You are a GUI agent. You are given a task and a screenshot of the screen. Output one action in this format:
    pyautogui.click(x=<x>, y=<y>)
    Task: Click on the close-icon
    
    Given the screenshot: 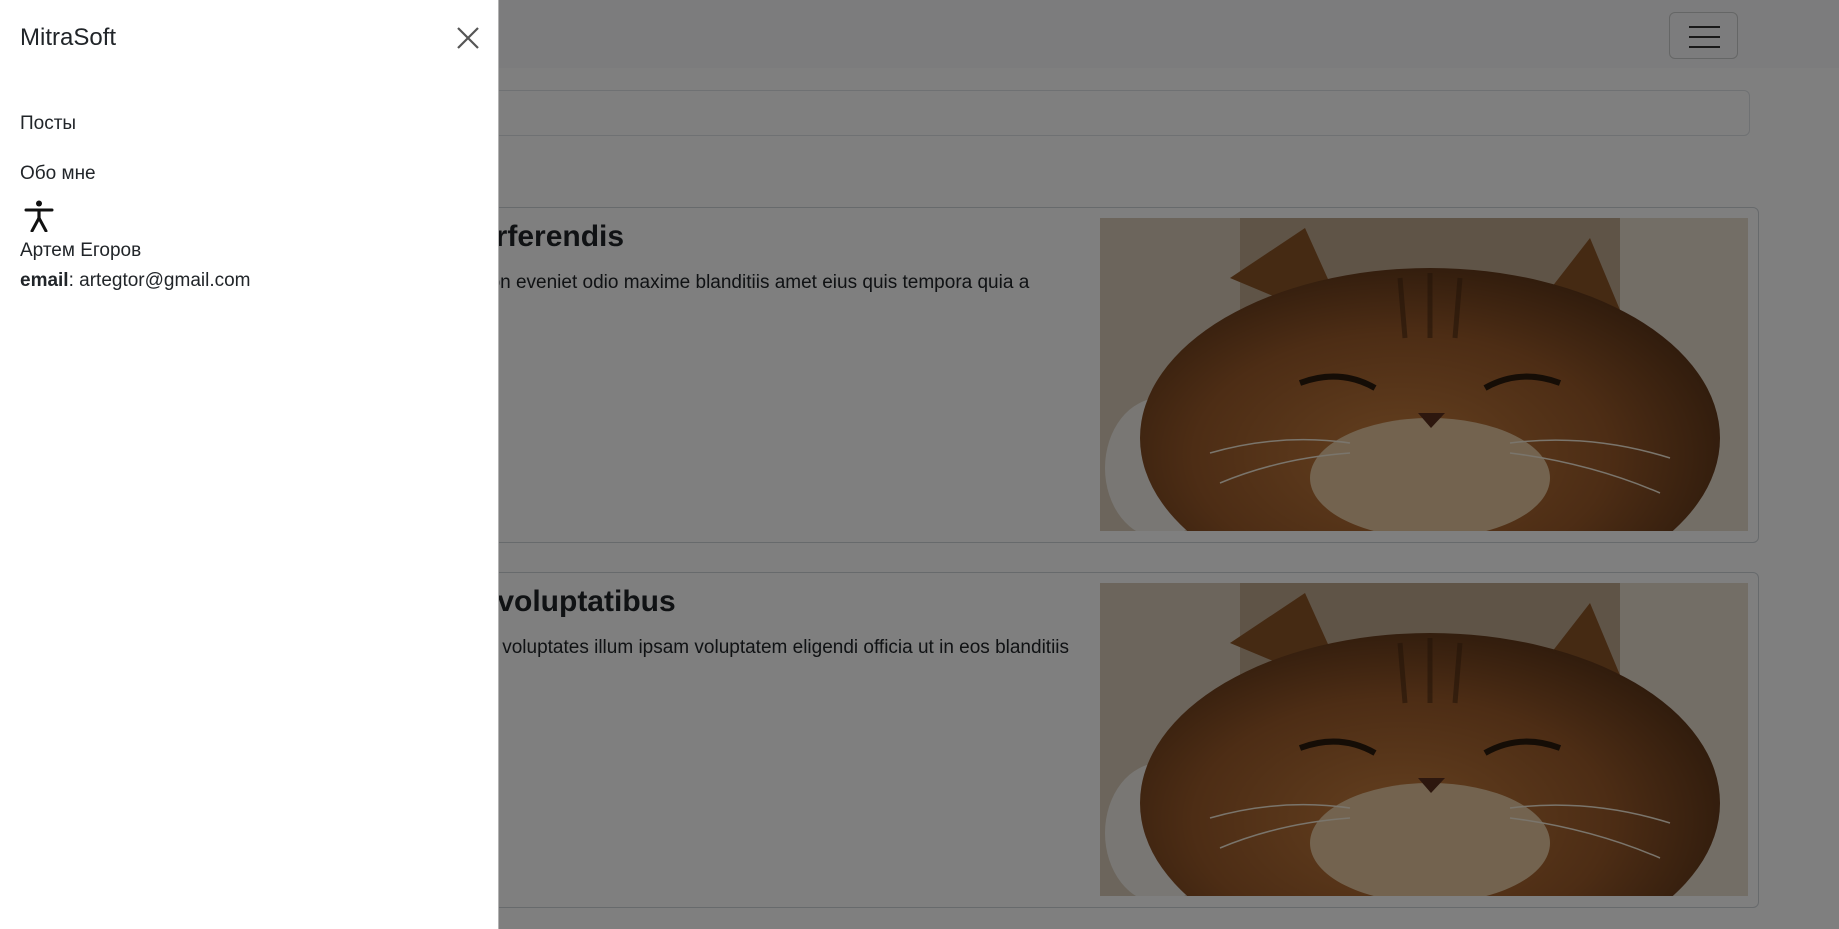 What is the action you would take?
    pyautogui.click(x=468, y=38)
    